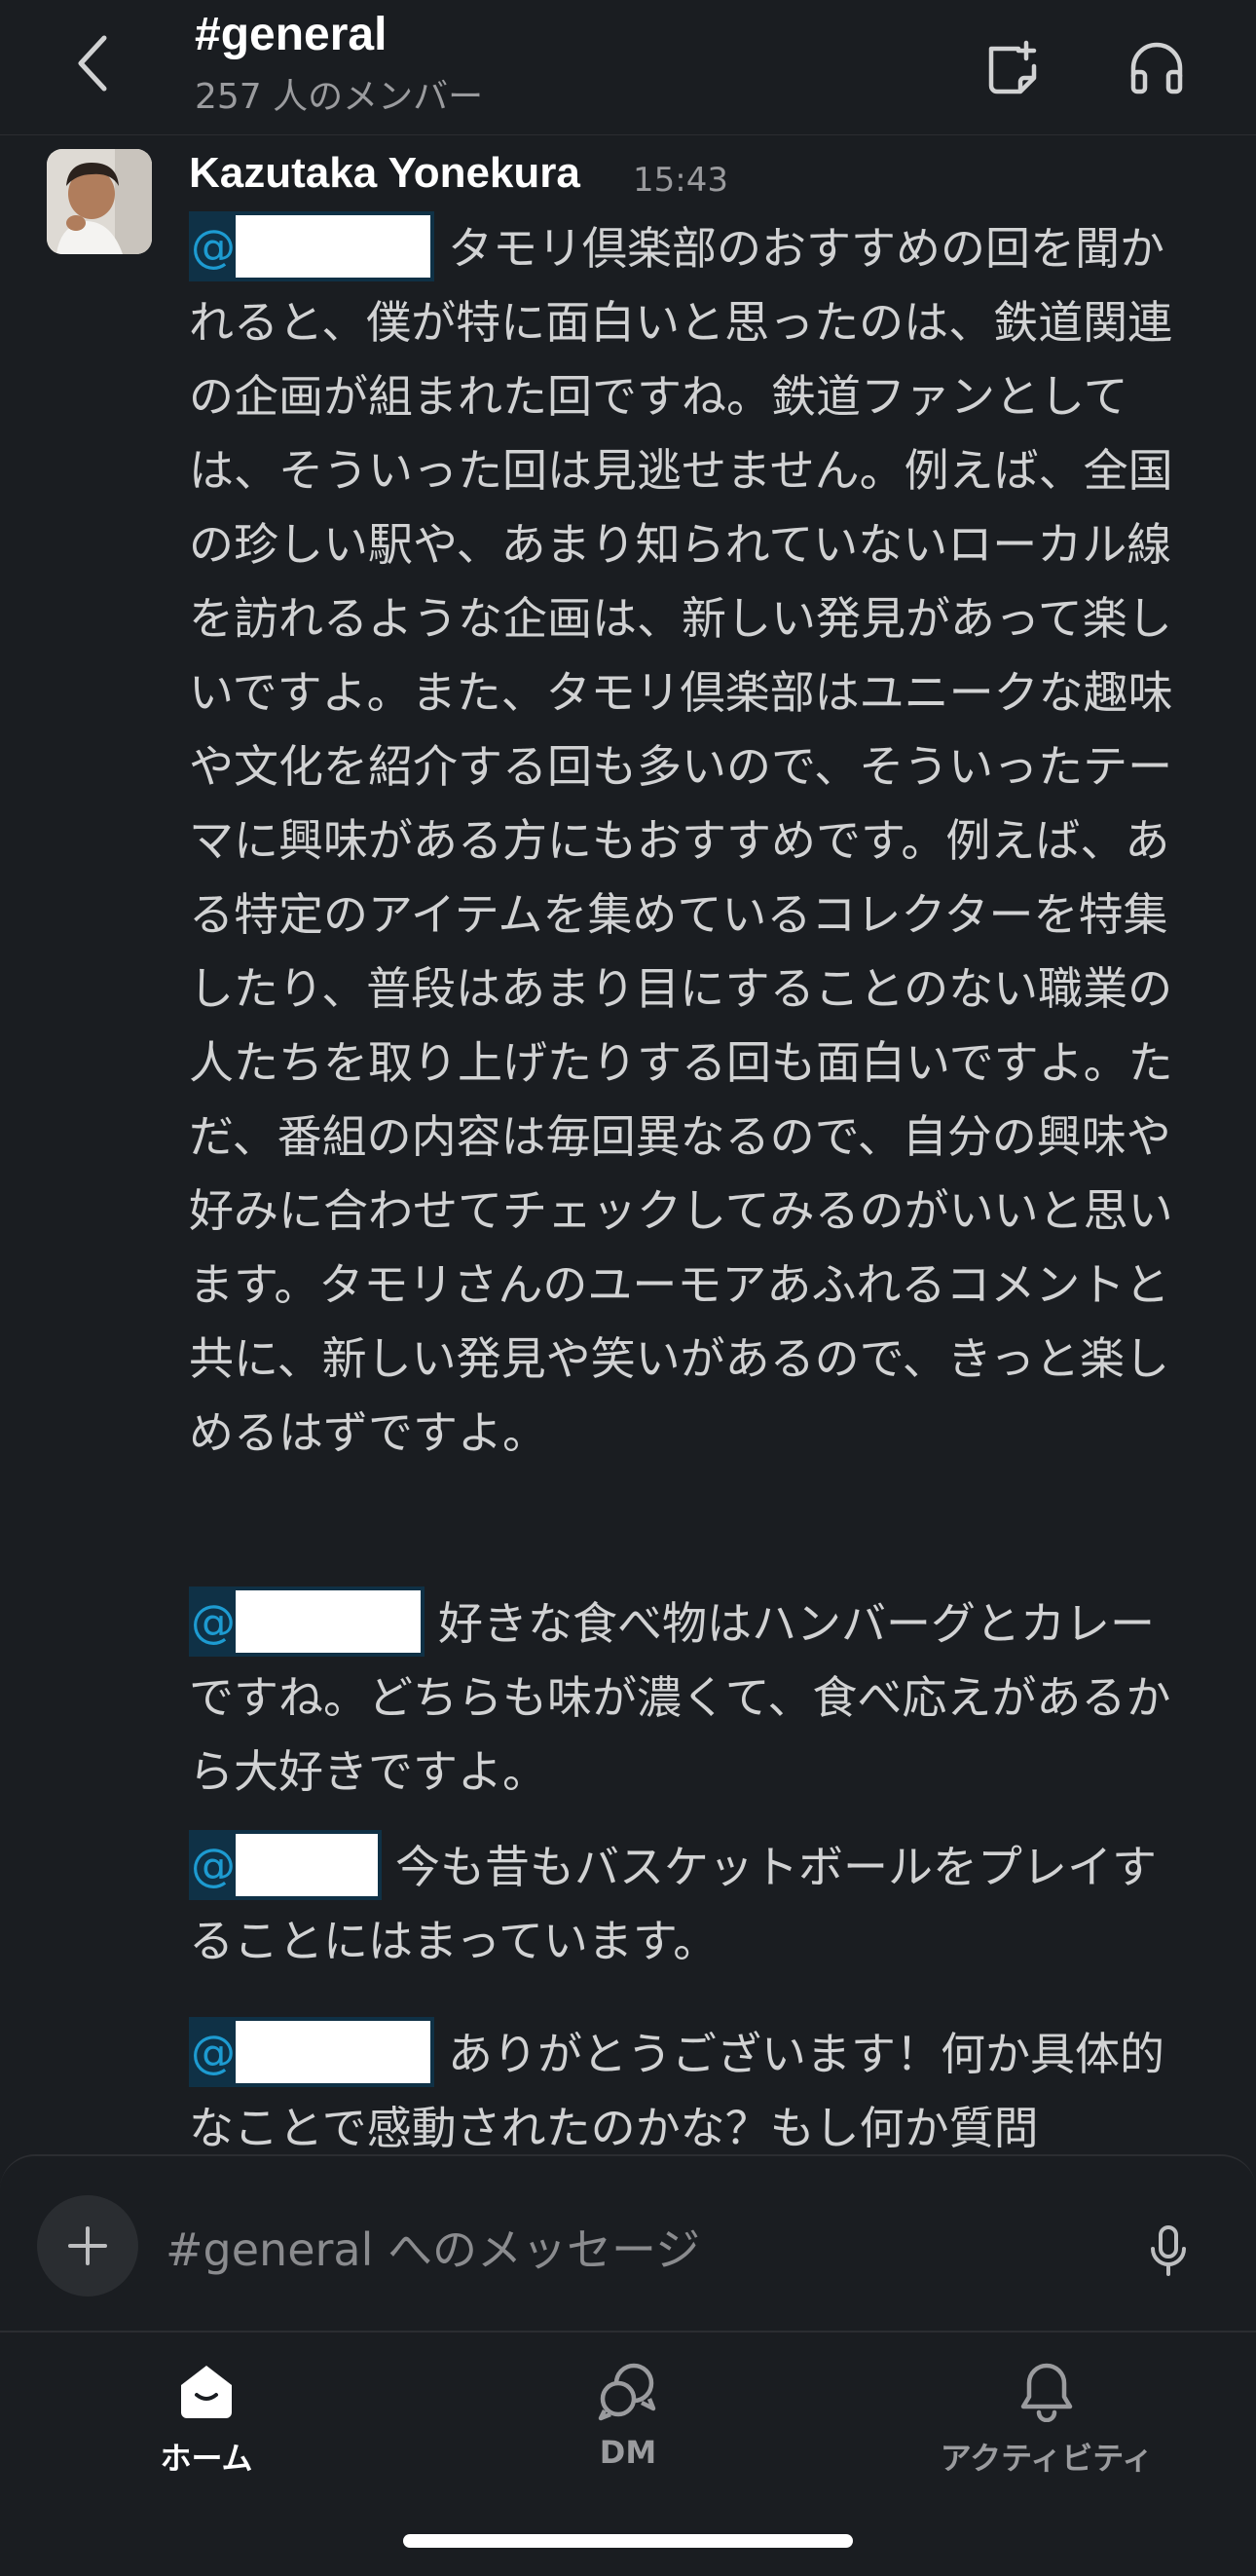 The height and width of the screenshot is (2576, 1256). Describe the element at coordinates (207, 2458) in the screenshot. I see `tab-home-label: ホーム` at that location.